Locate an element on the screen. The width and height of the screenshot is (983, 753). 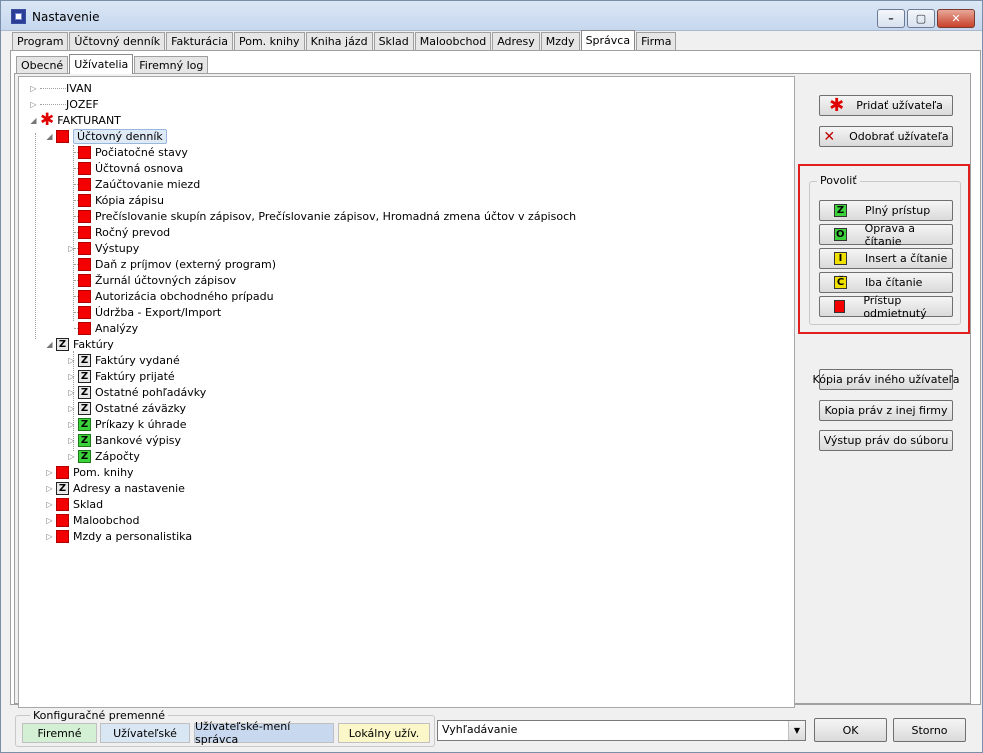
main-tab: Program is located at coordinates (40, 41).